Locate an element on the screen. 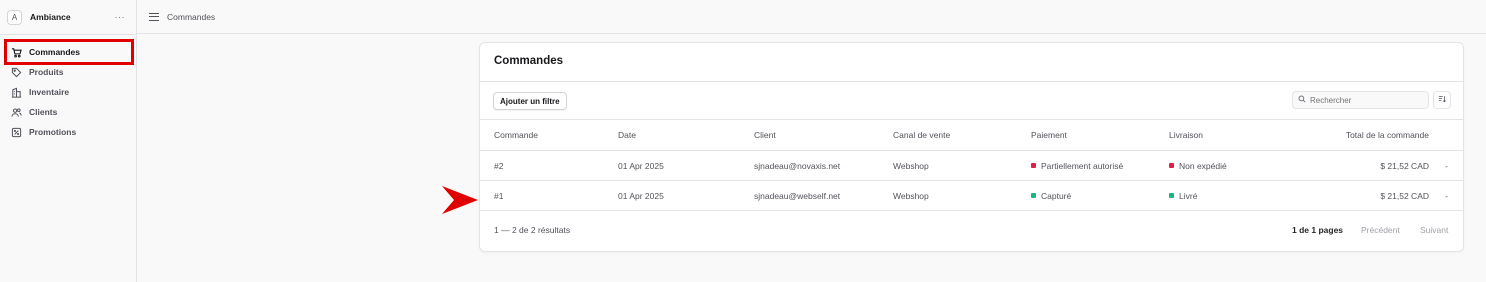  payment-status-label: Capturé is located at coordinates (1056, 196).